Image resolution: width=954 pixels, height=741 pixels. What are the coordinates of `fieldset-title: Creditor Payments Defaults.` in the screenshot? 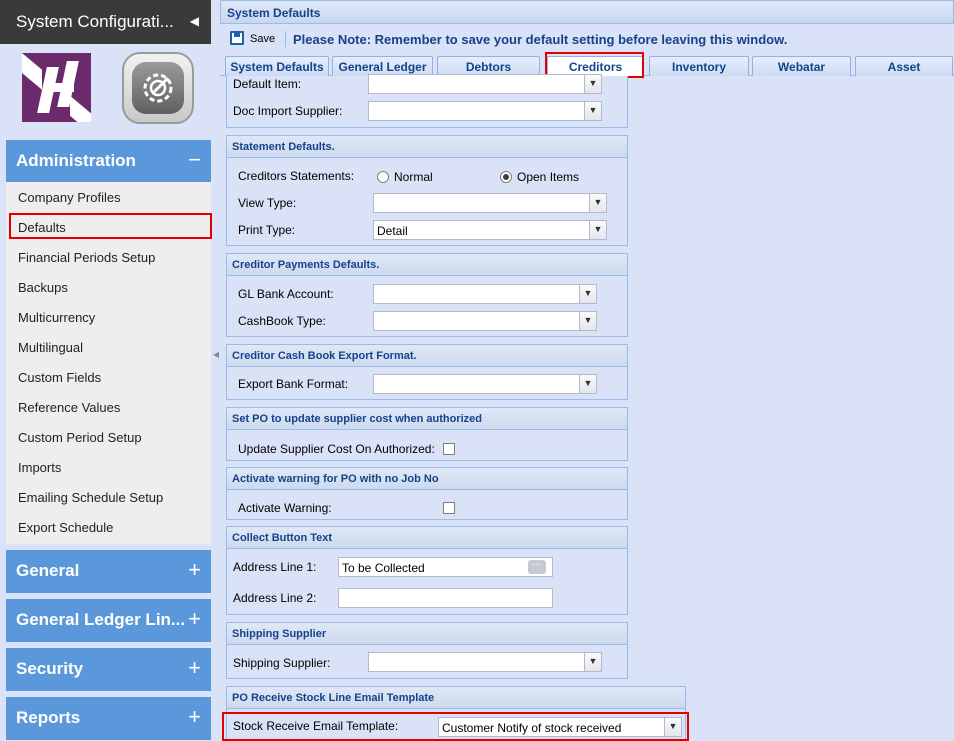 It's located at (427, 265).